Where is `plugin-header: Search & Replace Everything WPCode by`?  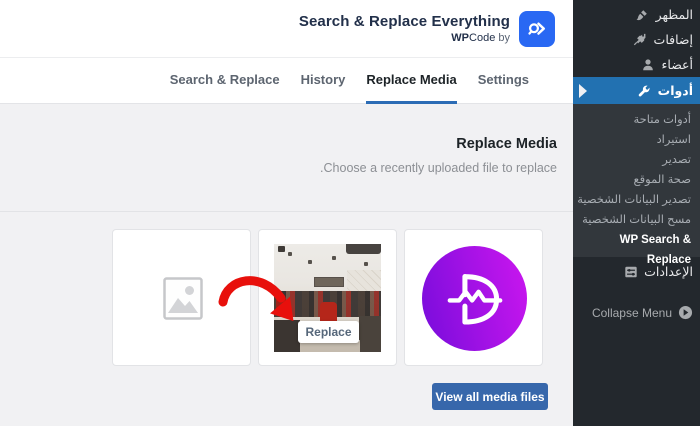 plugin-header: Search & Replace Everything WPCode by is located at coordinates (286, 28).